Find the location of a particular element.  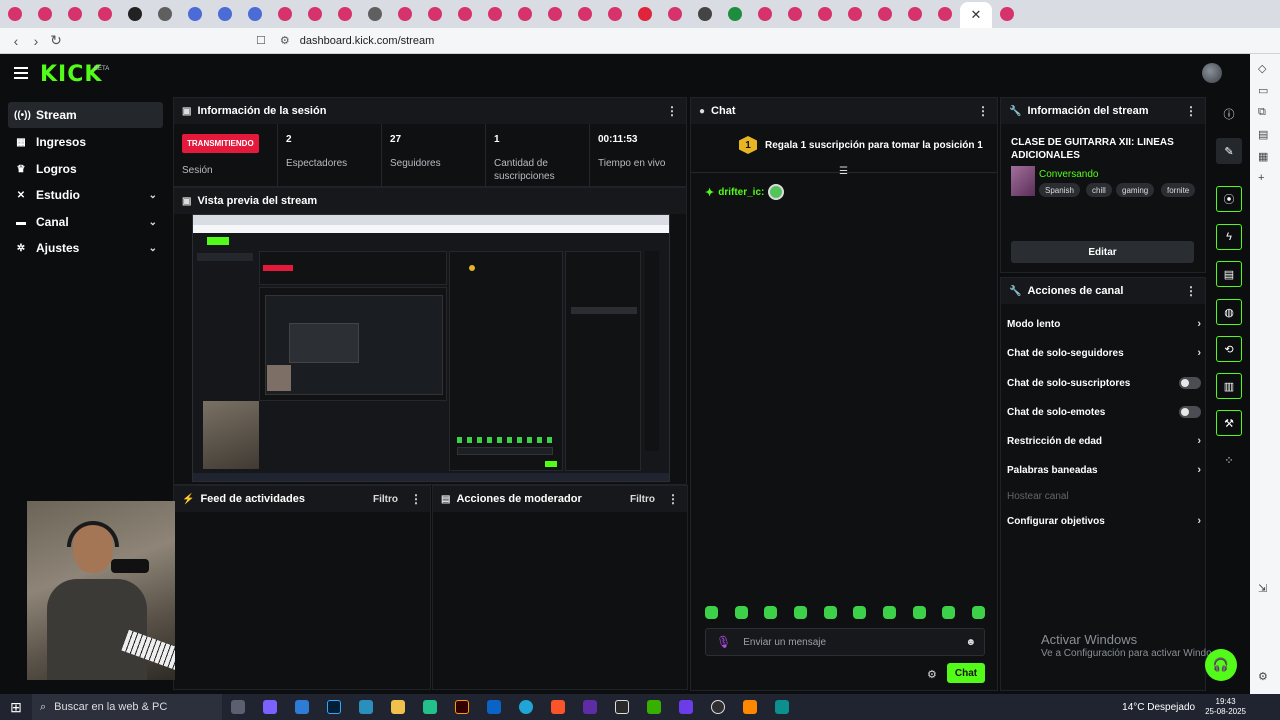

camera-icon: ⦿ is located at coordinates (1229, 199).